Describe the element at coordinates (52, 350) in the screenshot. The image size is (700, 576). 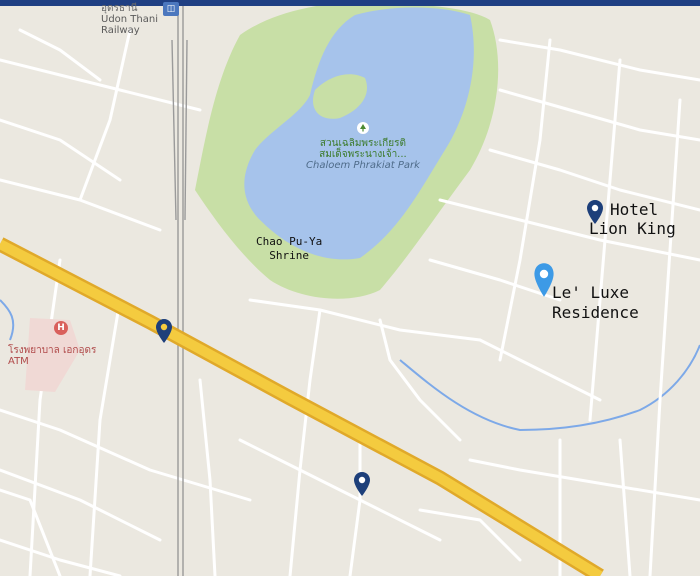
I see `hospital-thai-name: โรงพยาบาล เอกอุดร` at that location.